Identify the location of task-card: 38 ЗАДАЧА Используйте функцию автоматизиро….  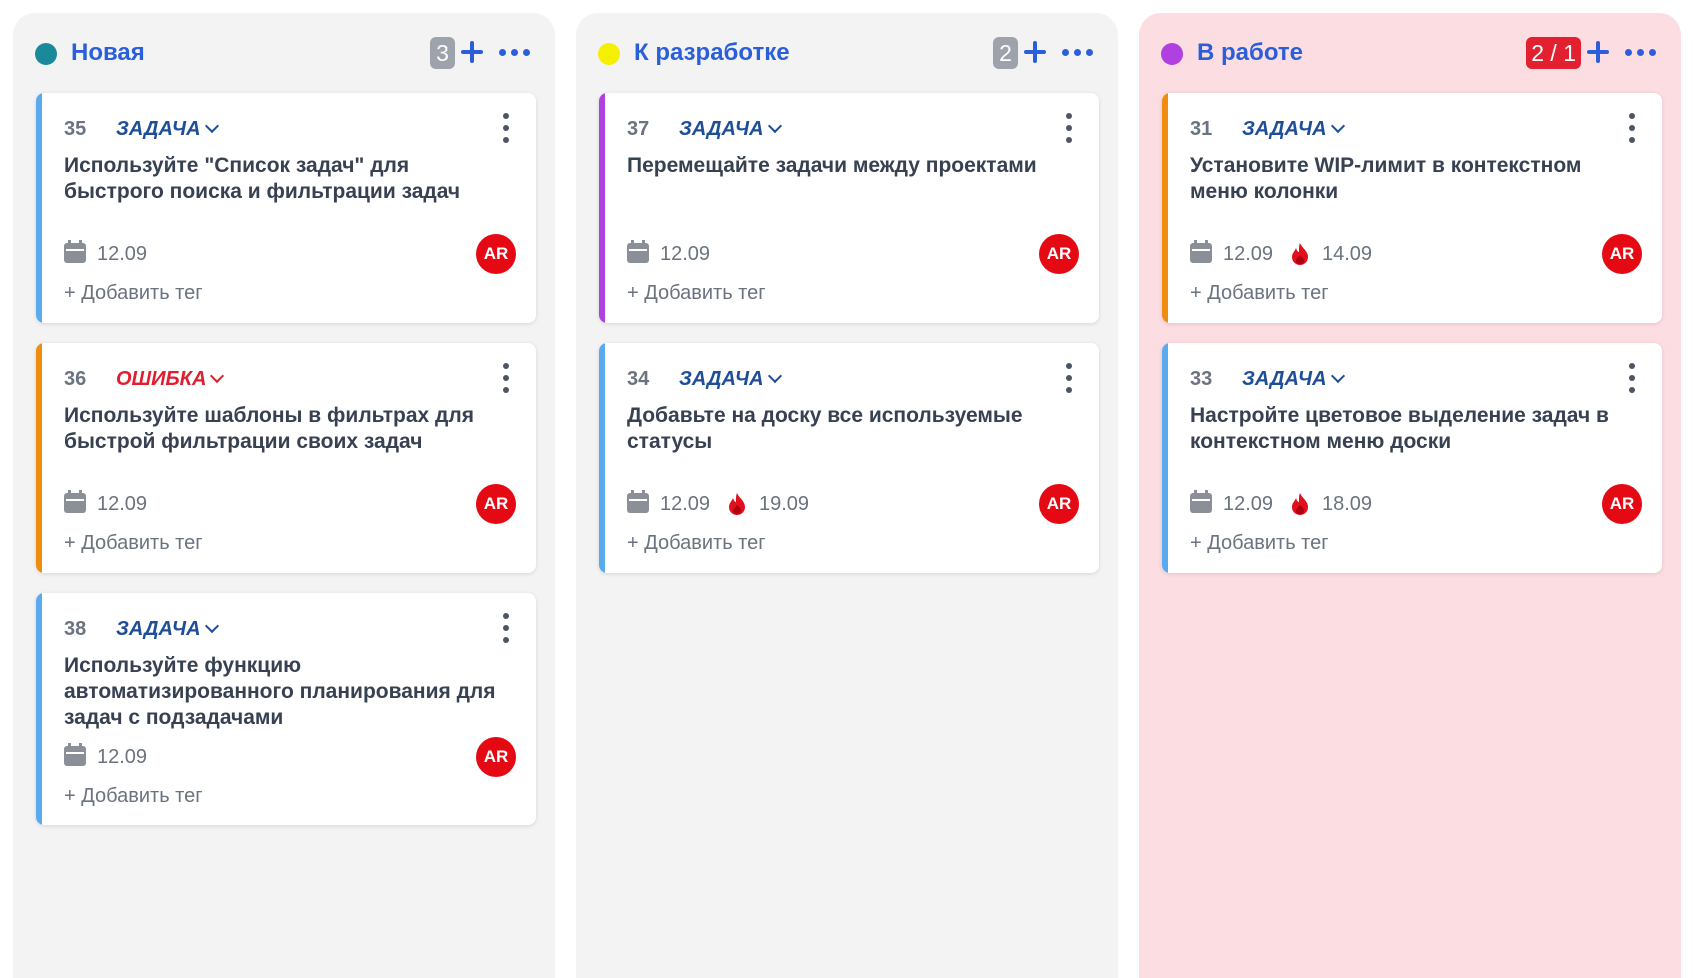
(286, 709).